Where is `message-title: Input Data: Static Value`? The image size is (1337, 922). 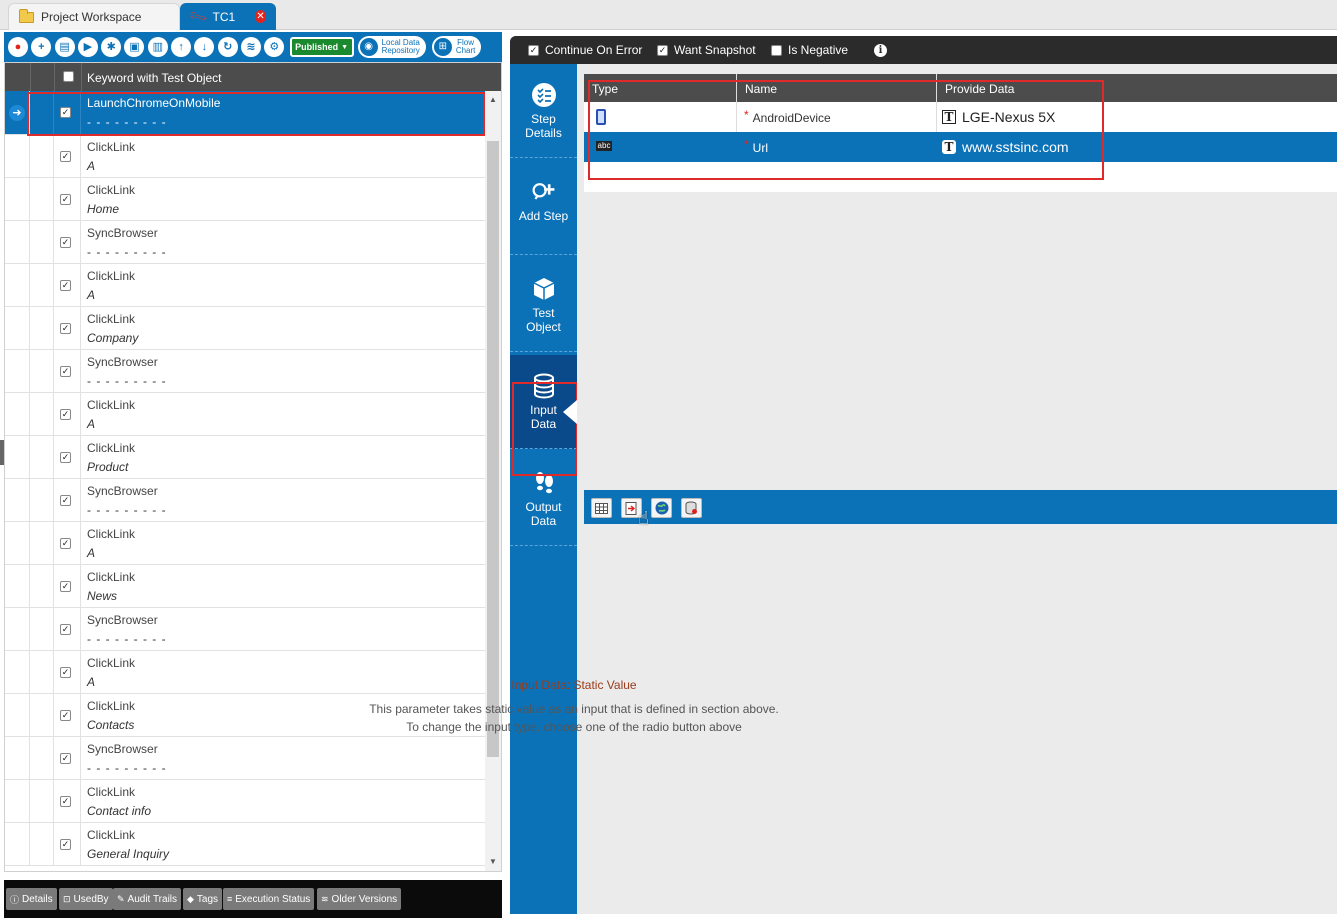 message-title: Input Data: Static Value is located at coordinates (574, 685).